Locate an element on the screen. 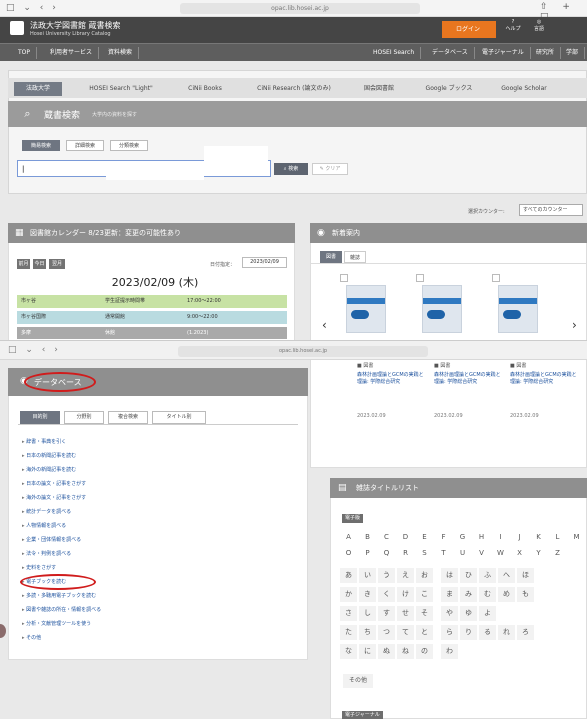 The width and height of the screenshot is (587, 719). tab-magazines: 雑誌 is located at coordinates (355, 257).